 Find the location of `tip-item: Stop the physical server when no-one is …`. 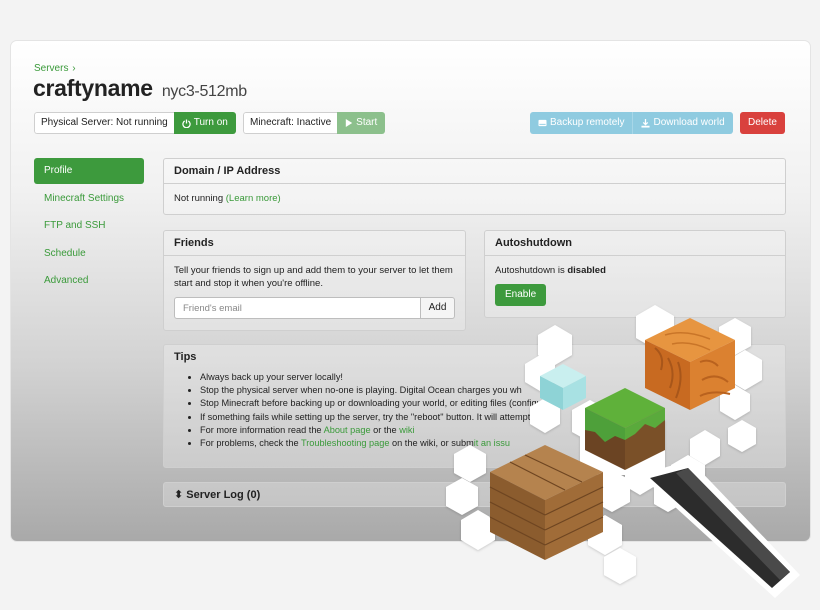

tip-item: Stop the physical server when no-one is … is located at coordinates (487, 390).